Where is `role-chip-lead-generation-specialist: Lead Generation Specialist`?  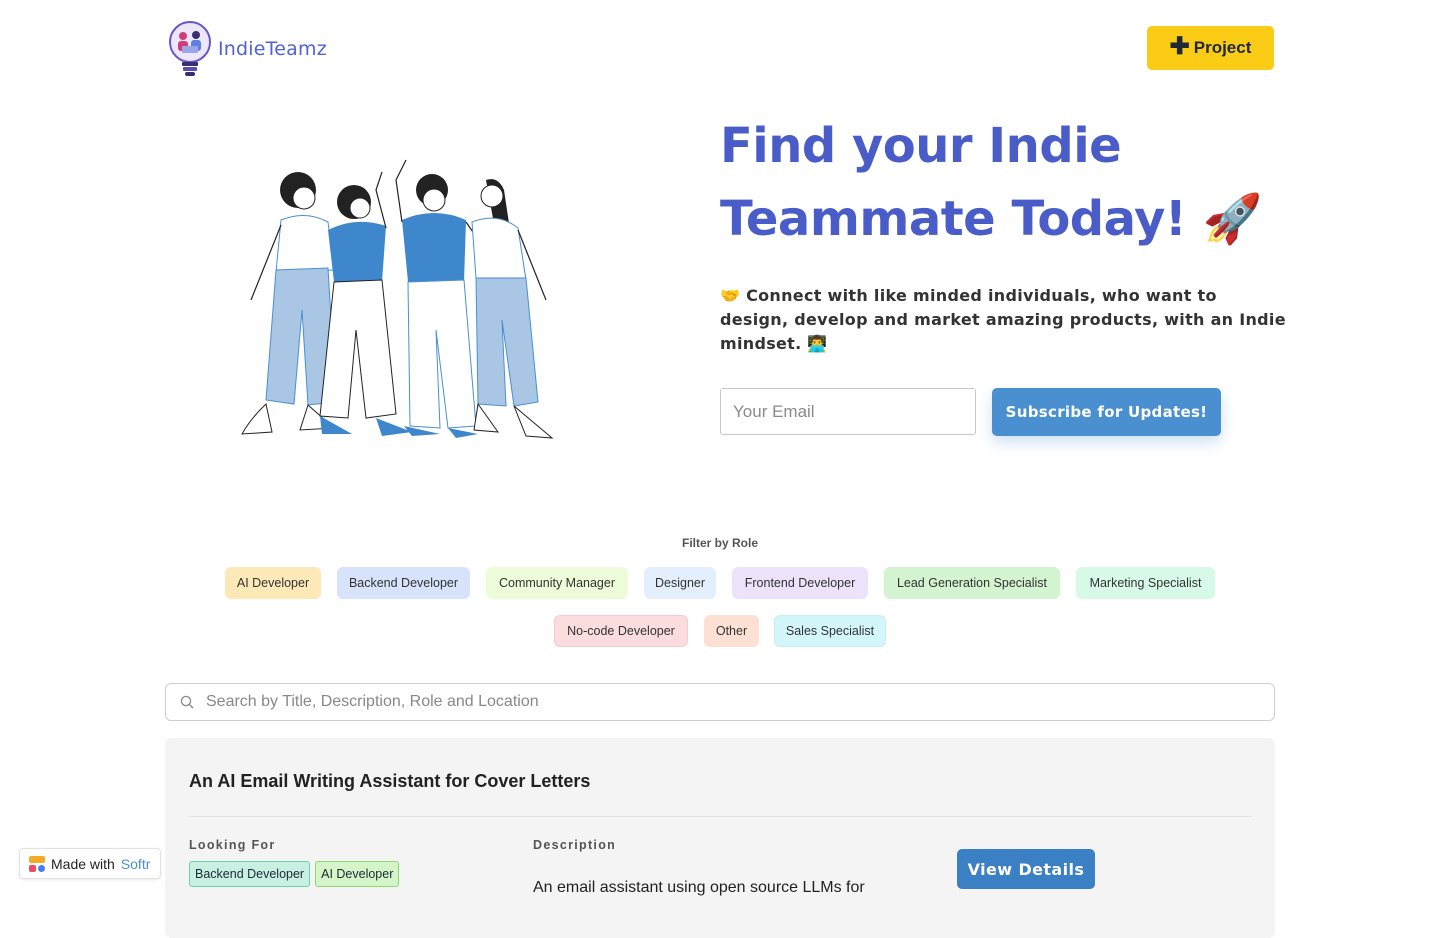 role-chip-lead-generation-specialist: Lead Generation Specialist is located at coordinates (972, 583).